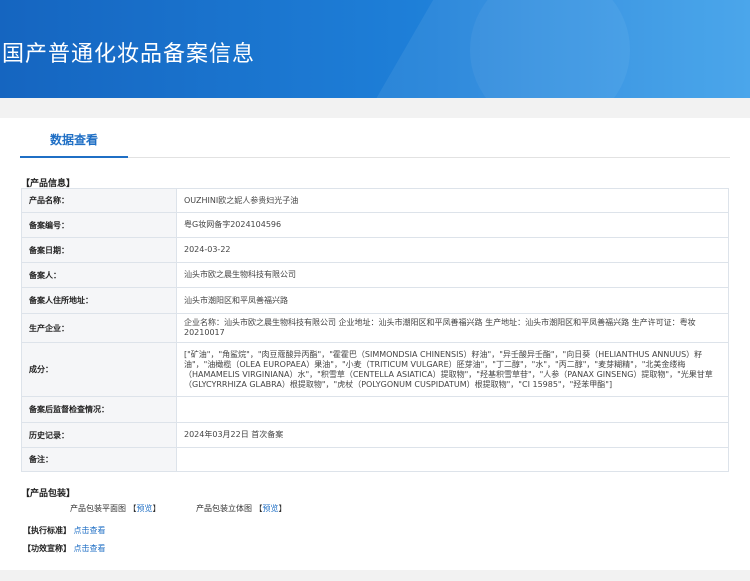 The width and height of the screenshot is (750, 581). I want to click on standard-view-link: 点击查看, so click(90, 530).